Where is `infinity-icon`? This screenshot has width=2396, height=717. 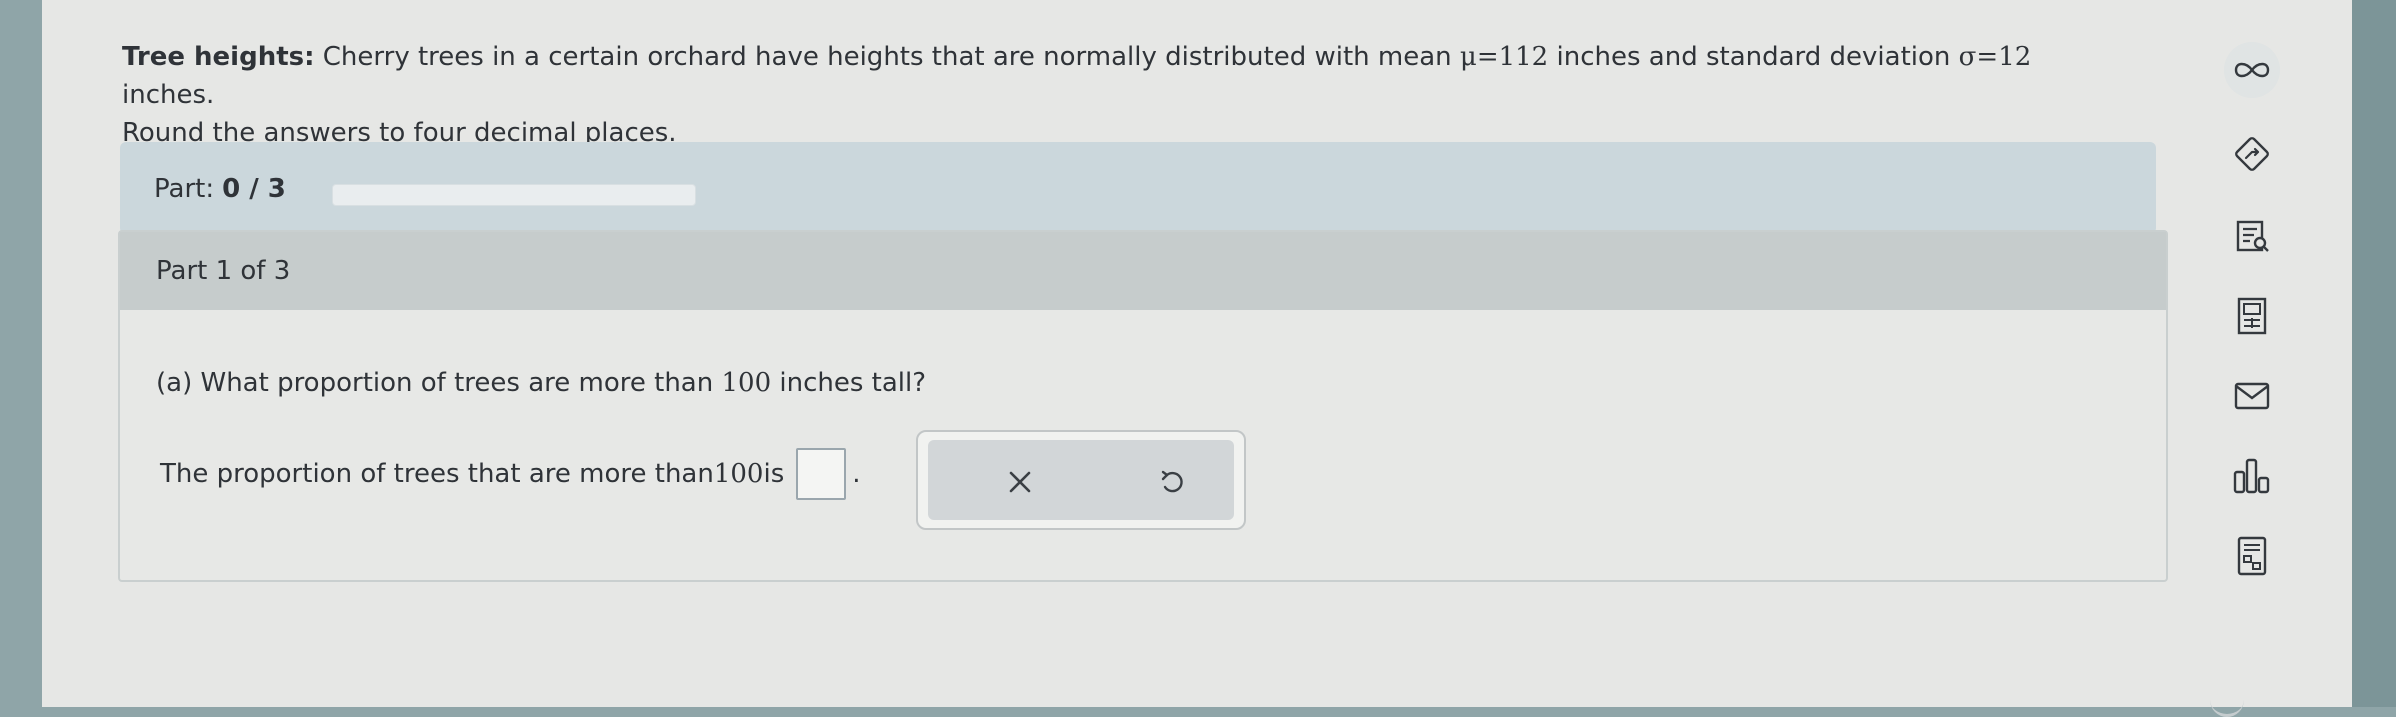
infinity-icon is located at coordinates (2252, 70).